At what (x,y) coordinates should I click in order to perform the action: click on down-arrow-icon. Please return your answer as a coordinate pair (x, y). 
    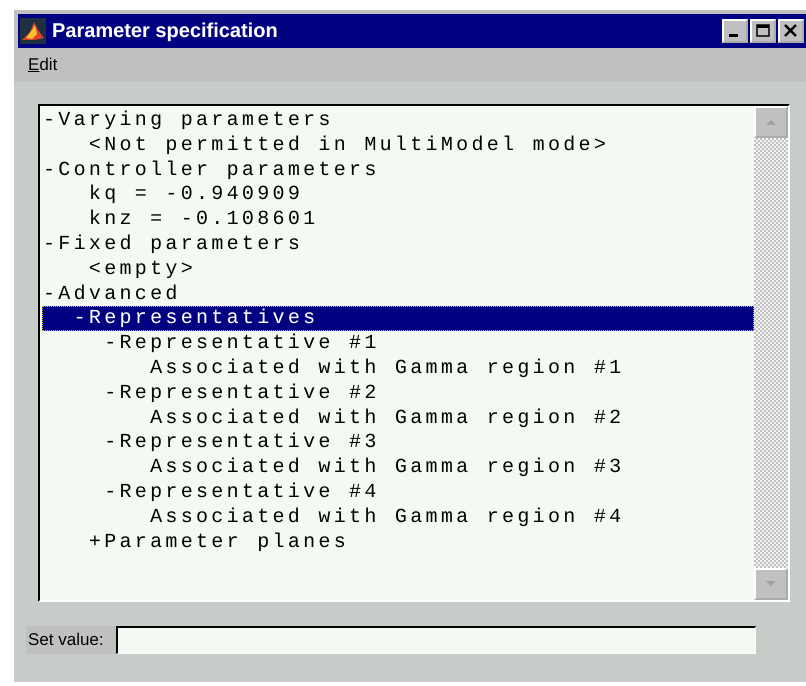
    Looking at the image, I should click on (771, 584).